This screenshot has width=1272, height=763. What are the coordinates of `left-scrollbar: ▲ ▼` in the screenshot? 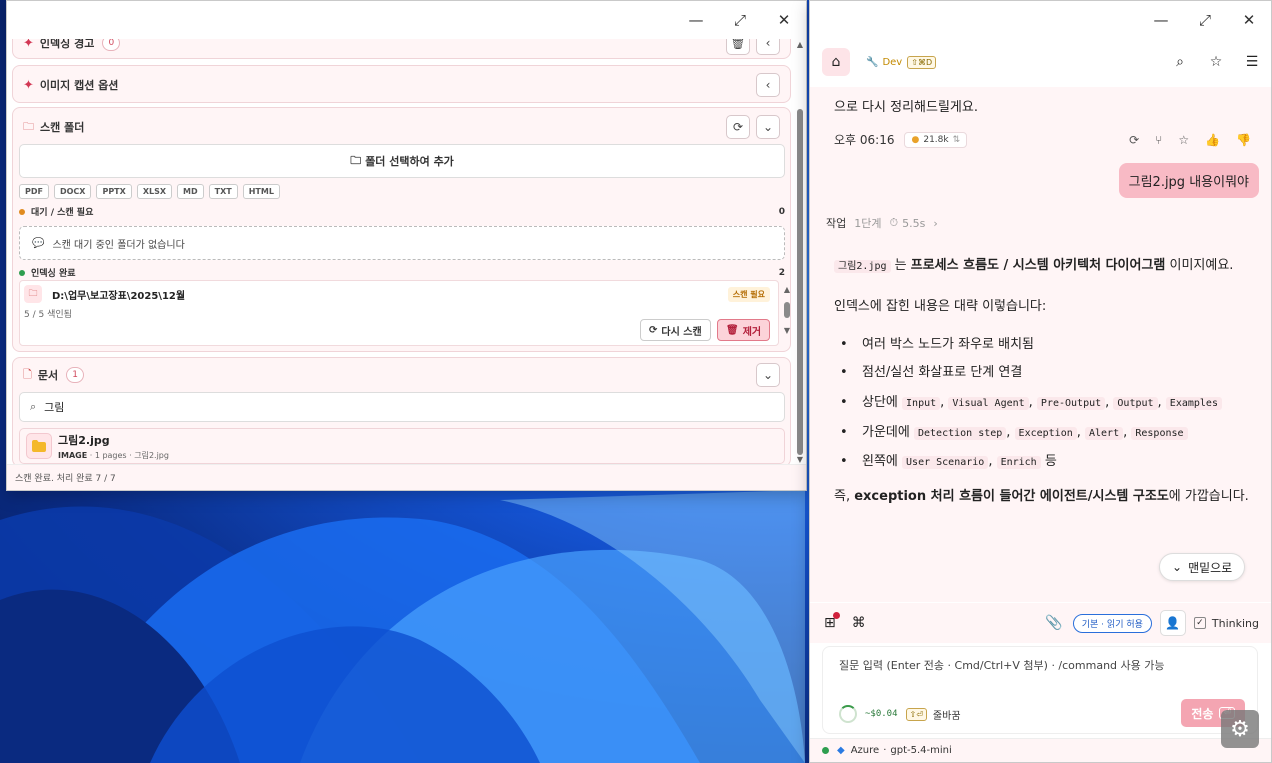 It's located at (800, 252).